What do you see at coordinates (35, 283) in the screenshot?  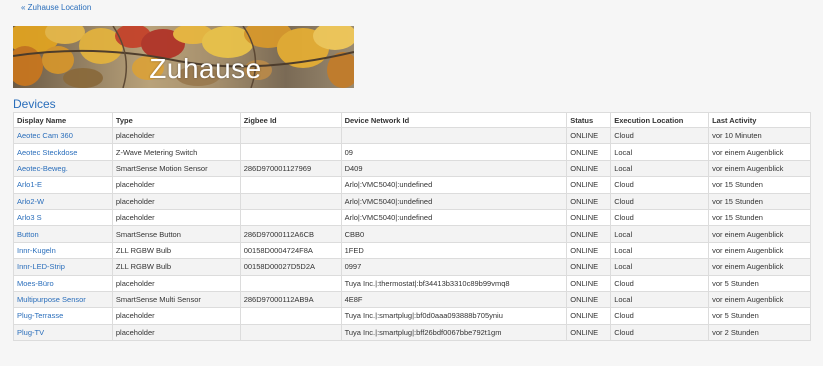 I see `device-name-link: Moes-Büro` at bounding box center [35, 283].